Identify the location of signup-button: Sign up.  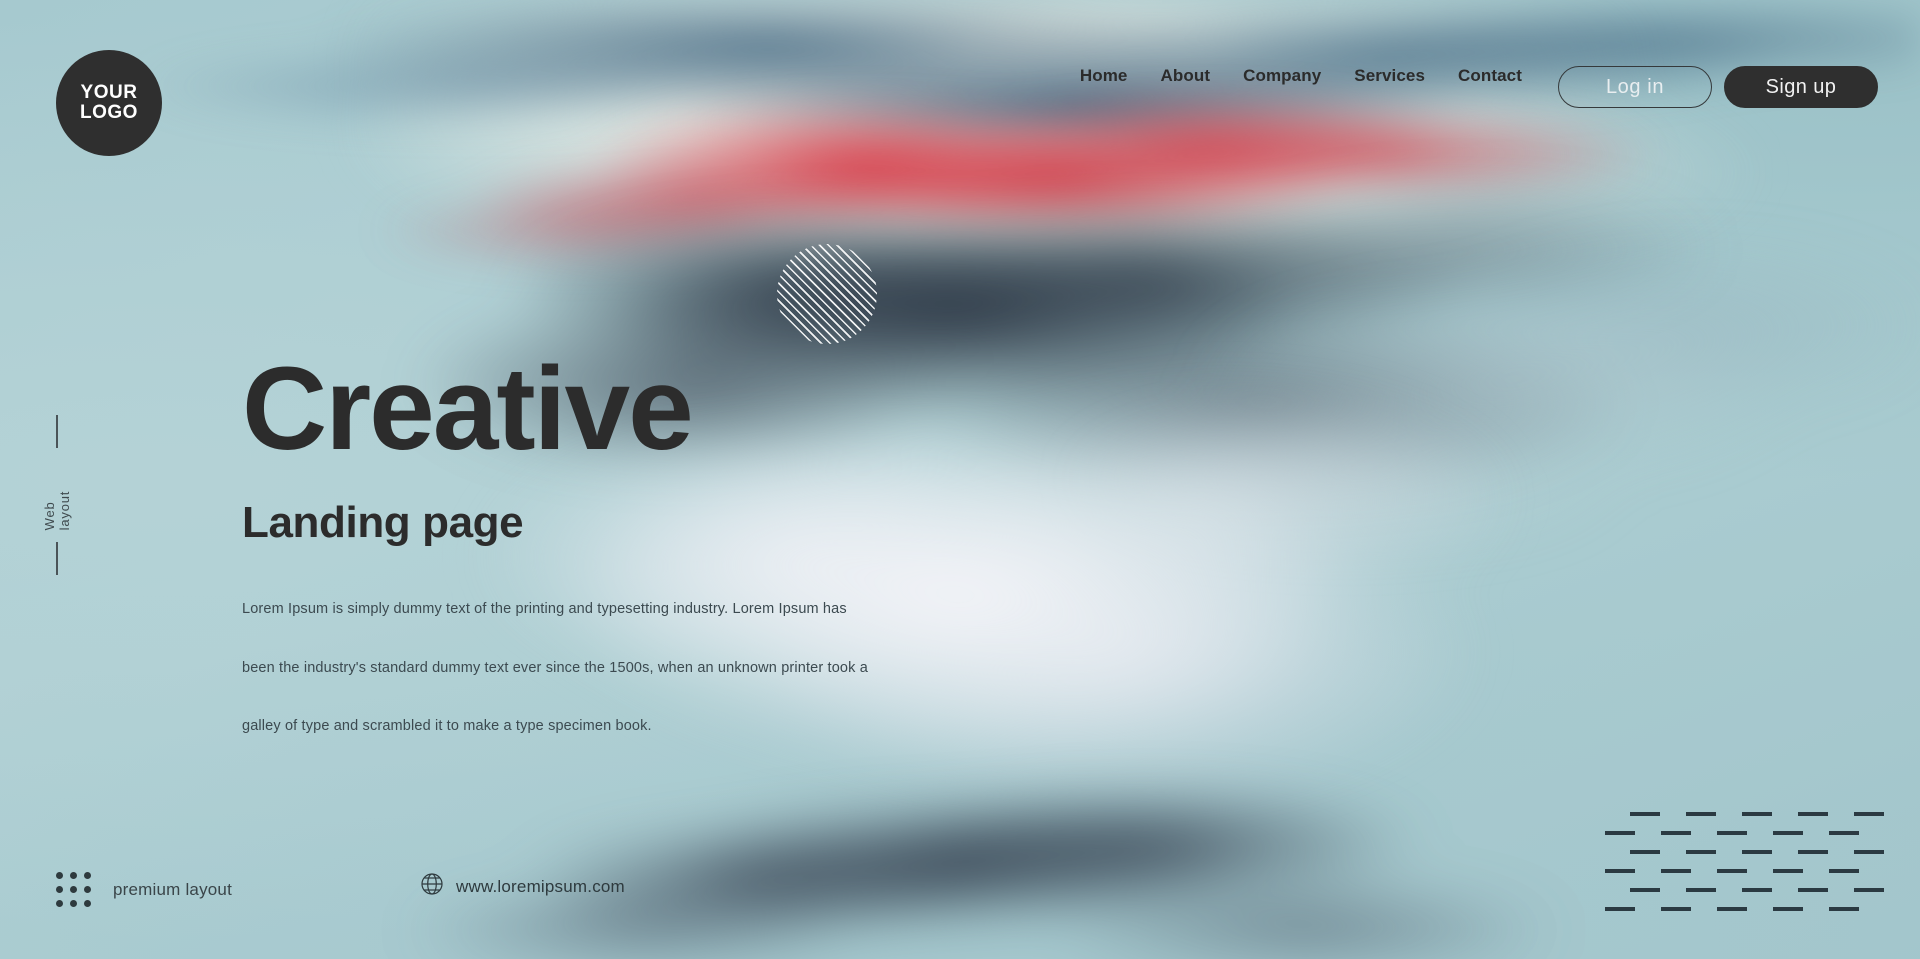
(1801, 87).